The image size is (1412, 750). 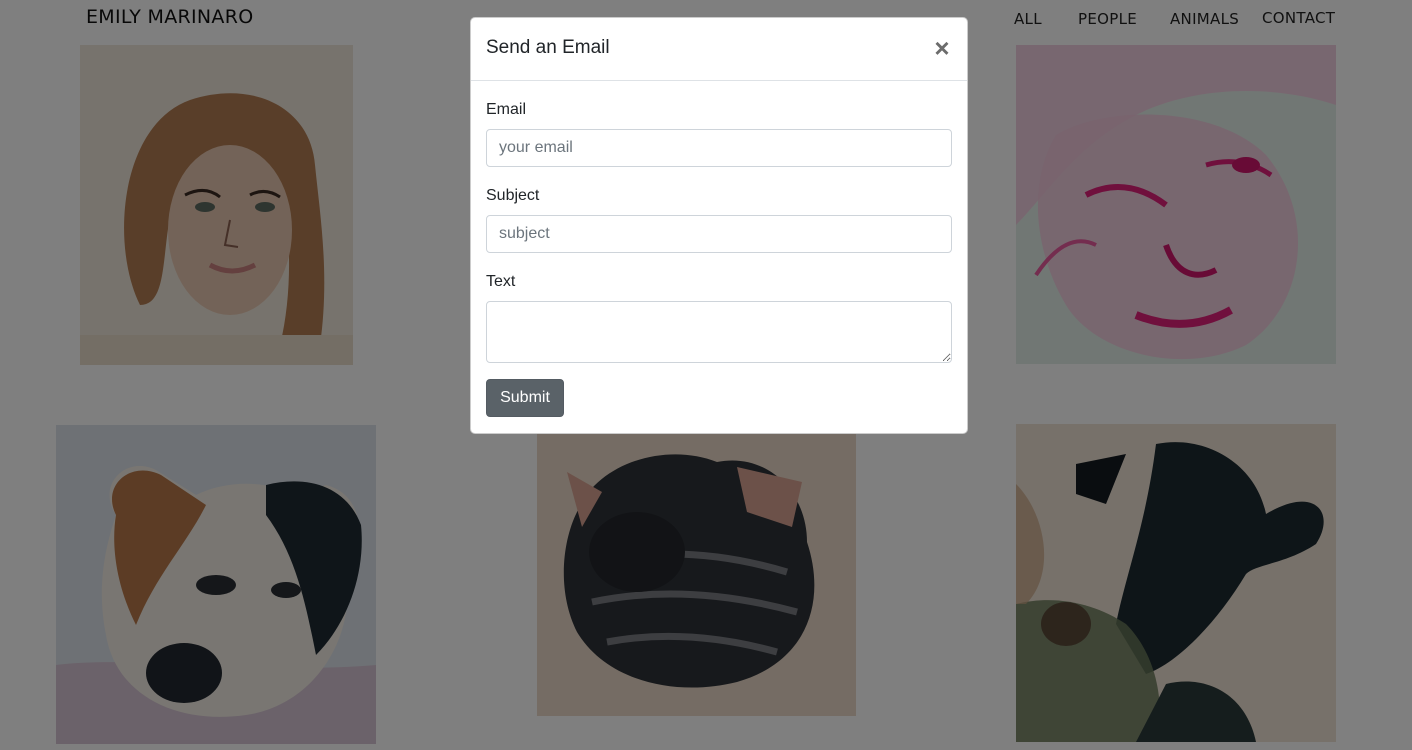 What do you see at coordinates (719, 49) in the screenshot?
I see `modal-header: Send an Email ×` at bounding box center [719, 49].